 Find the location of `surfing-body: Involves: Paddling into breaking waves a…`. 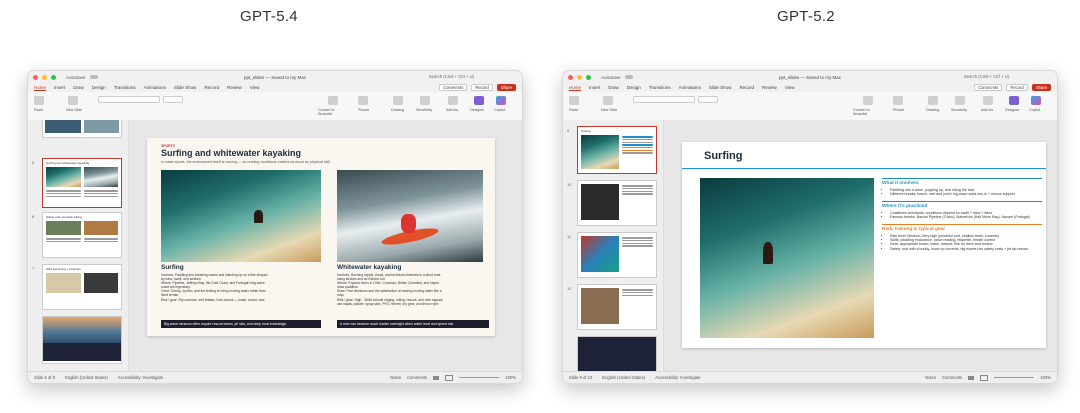

surfing-body: Involves: Paddling into breaking waves a… is located at coordinates (214, 287).